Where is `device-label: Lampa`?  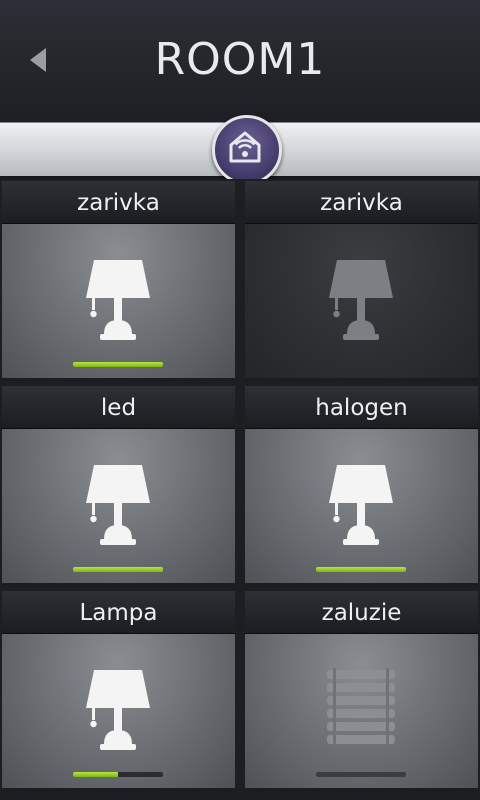
device-label: Lampa is located at coordinates (118, 612).